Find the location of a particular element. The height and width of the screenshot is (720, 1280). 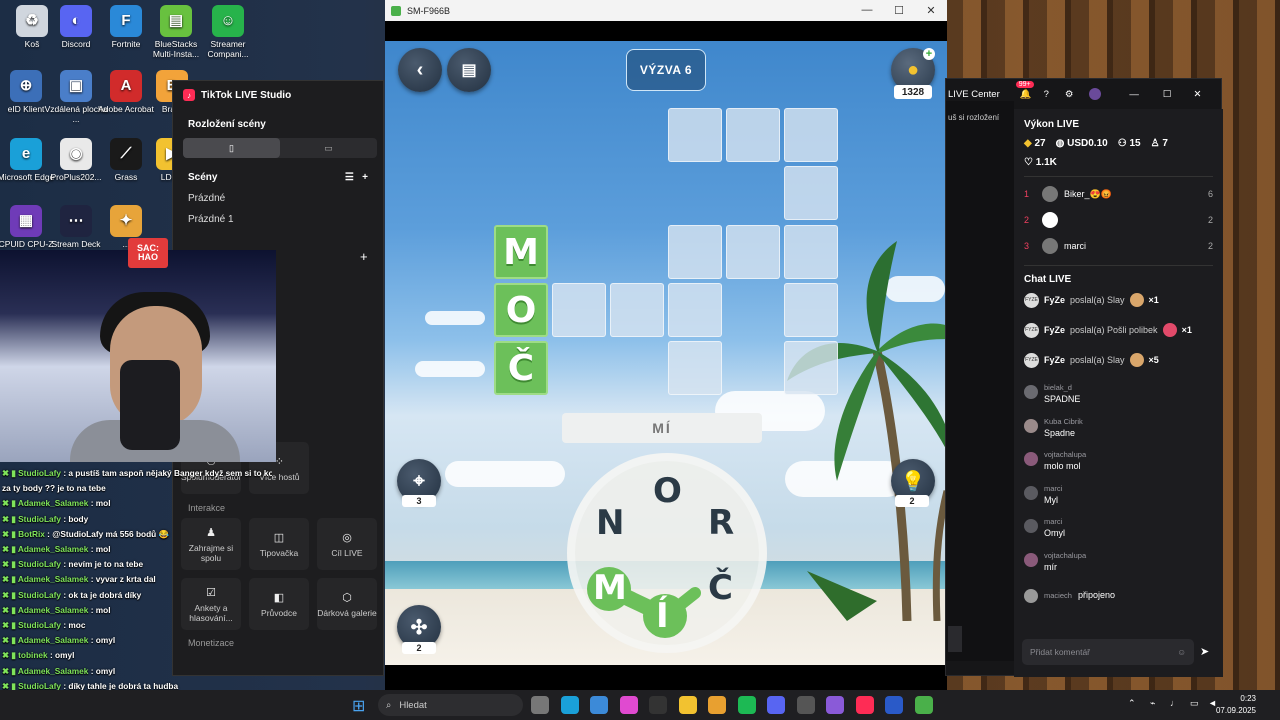

book-icon: ▤ is located at coordinates (469, 70).